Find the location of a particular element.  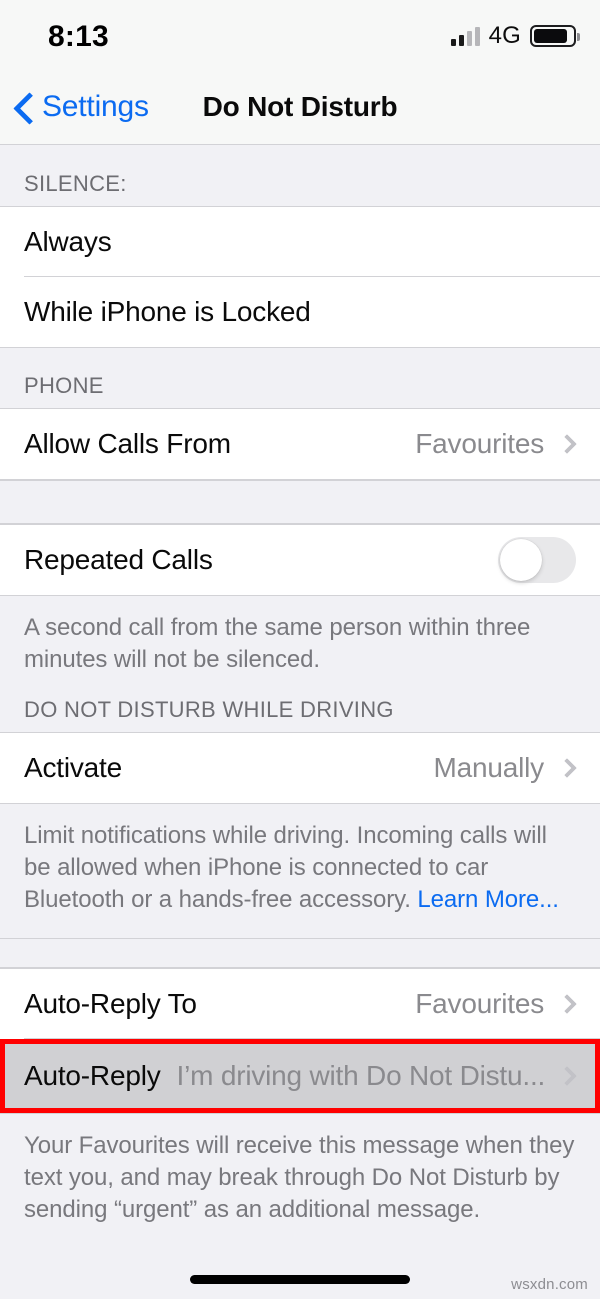

row-auto-reply-to: Auto-Reply To Favourites is located at coordinates (300, 1004).